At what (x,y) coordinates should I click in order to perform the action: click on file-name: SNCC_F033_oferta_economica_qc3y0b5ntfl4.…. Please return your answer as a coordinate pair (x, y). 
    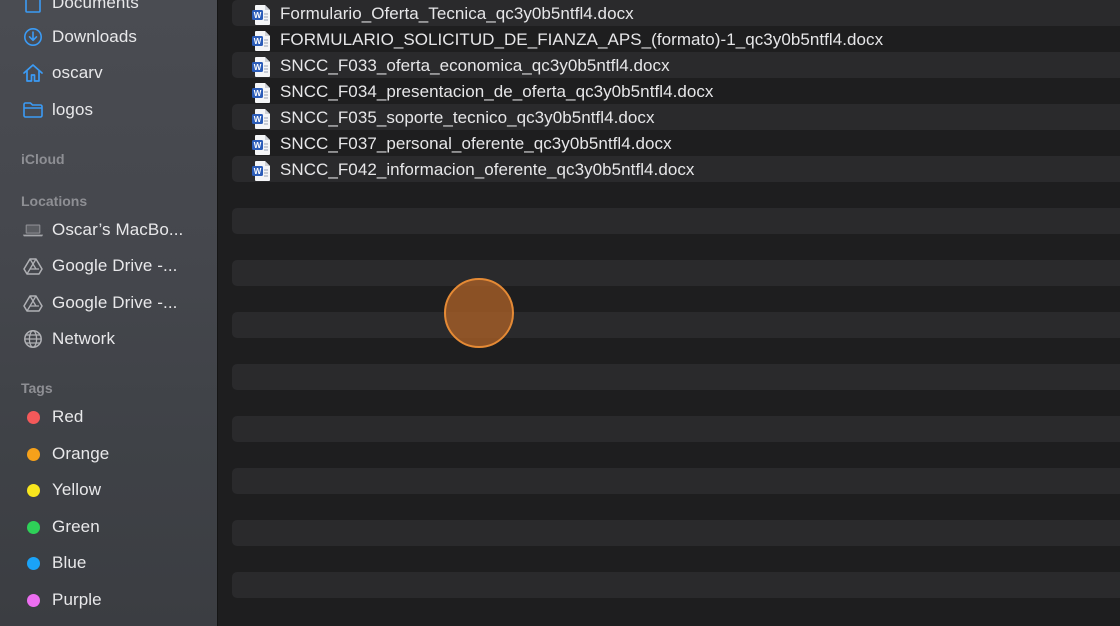
    Looking at the image, I should click on (475, 65).